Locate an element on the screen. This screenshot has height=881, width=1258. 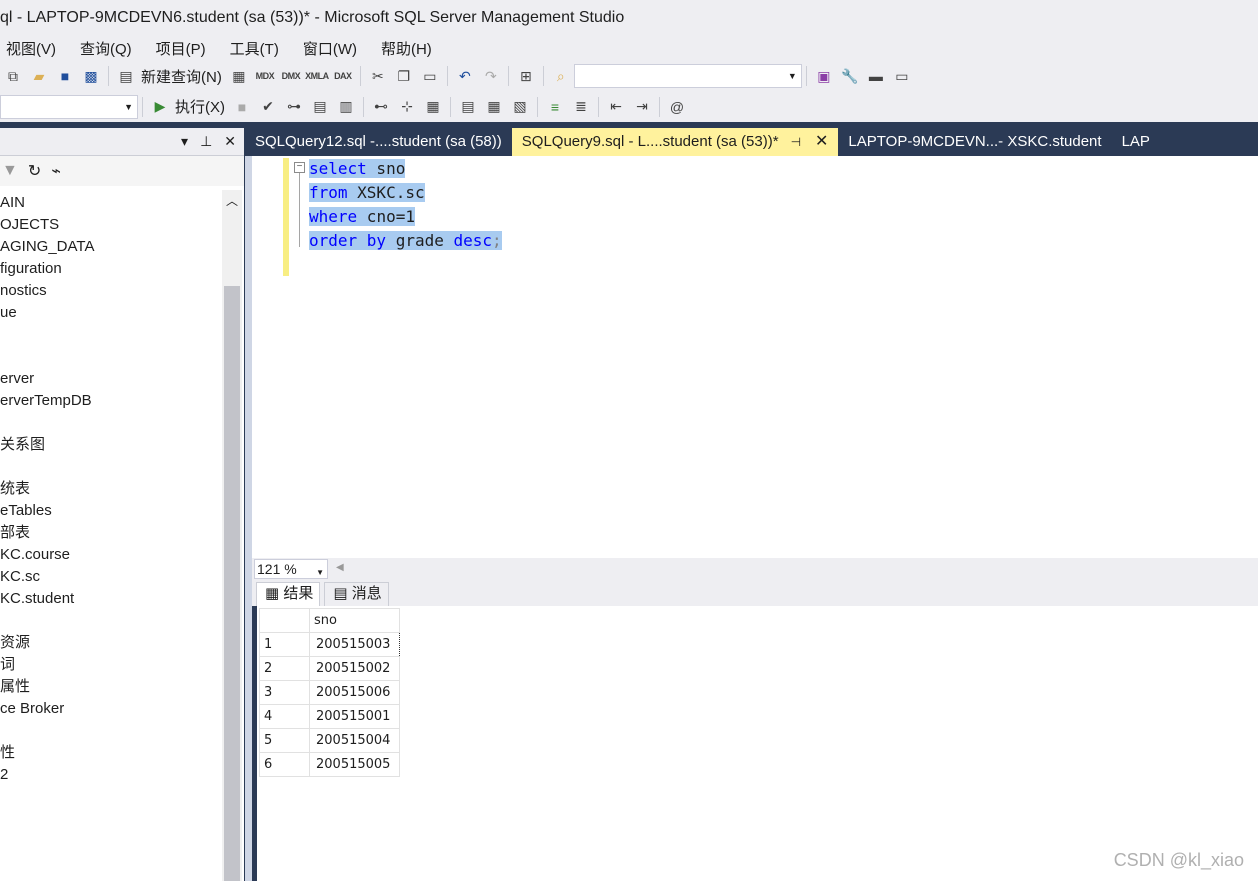
table-row: 3 200515006 is located at coordinates (329, 692).